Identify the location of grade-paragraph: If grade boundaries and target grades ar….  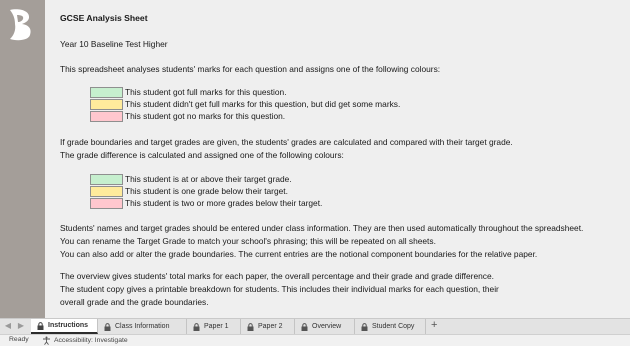
(286, 142).